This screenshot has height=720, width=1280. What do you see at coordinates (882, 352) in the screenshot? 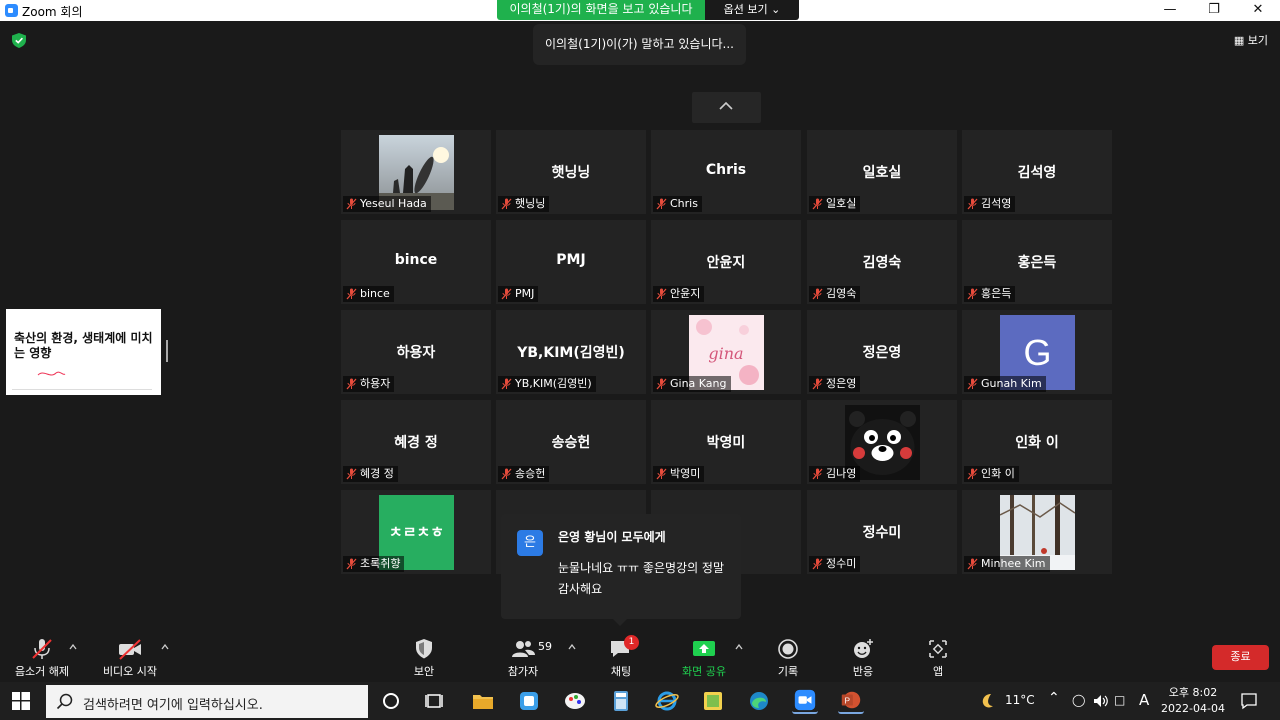
I see `participant-tile: 정은영 정은영` at bounding box center [882, 352].